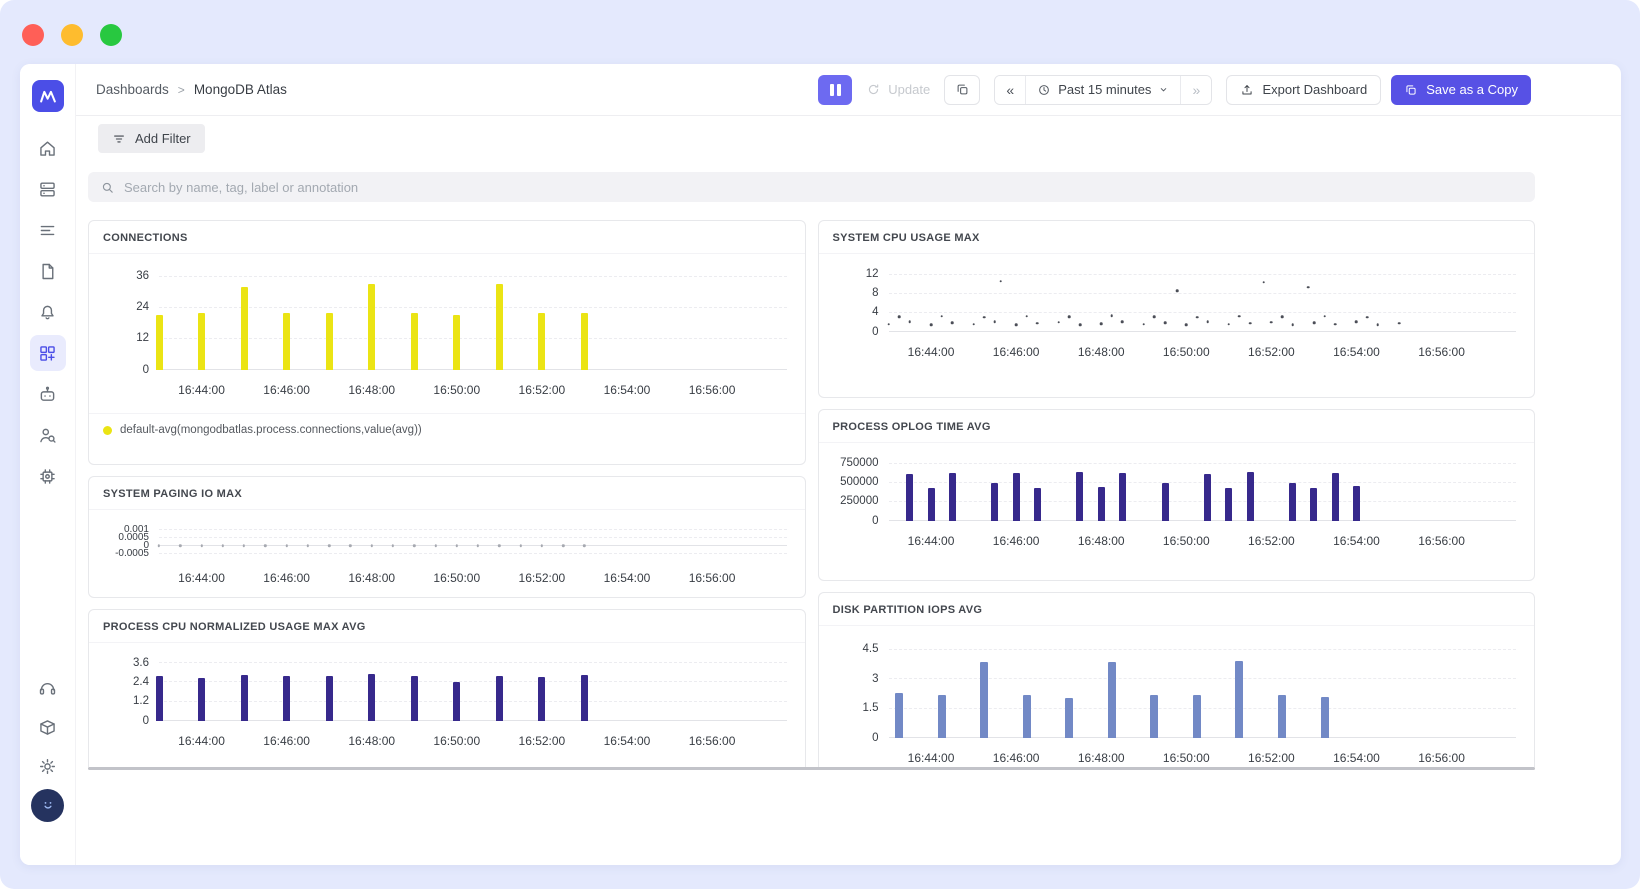  Describe the element at coordinates (107, 187) in the screenshot. I see `search-icon` at that location.